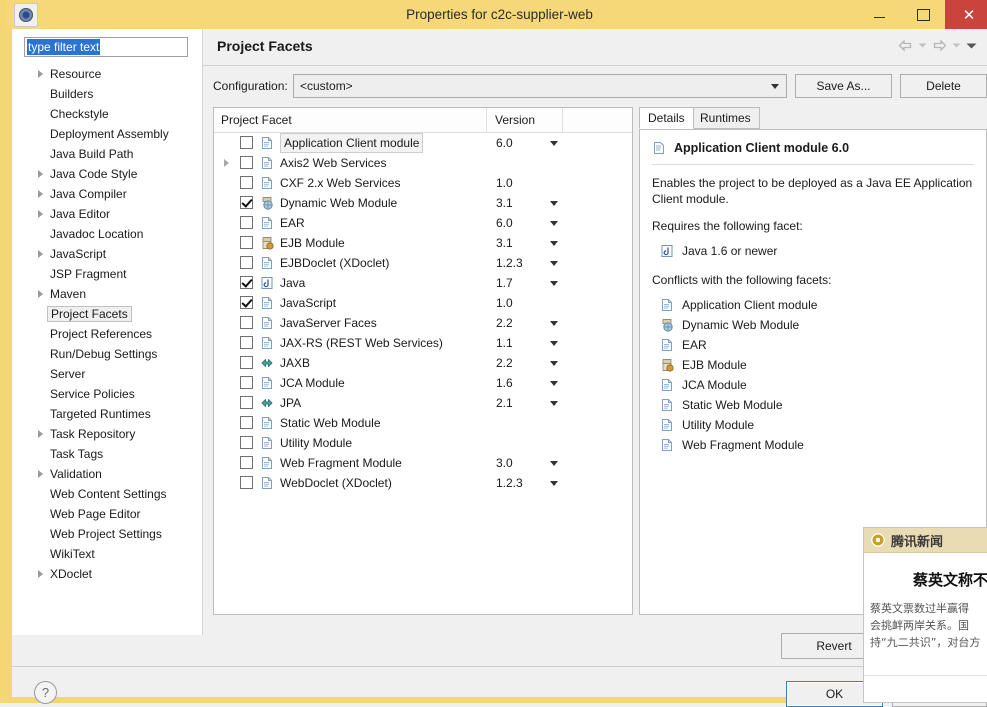 The width and height of the screenshot is (987, 707). Describe the element at coordinates (423, 223) in the screenshot. I see `table-row: EAR 6.0` at that location.